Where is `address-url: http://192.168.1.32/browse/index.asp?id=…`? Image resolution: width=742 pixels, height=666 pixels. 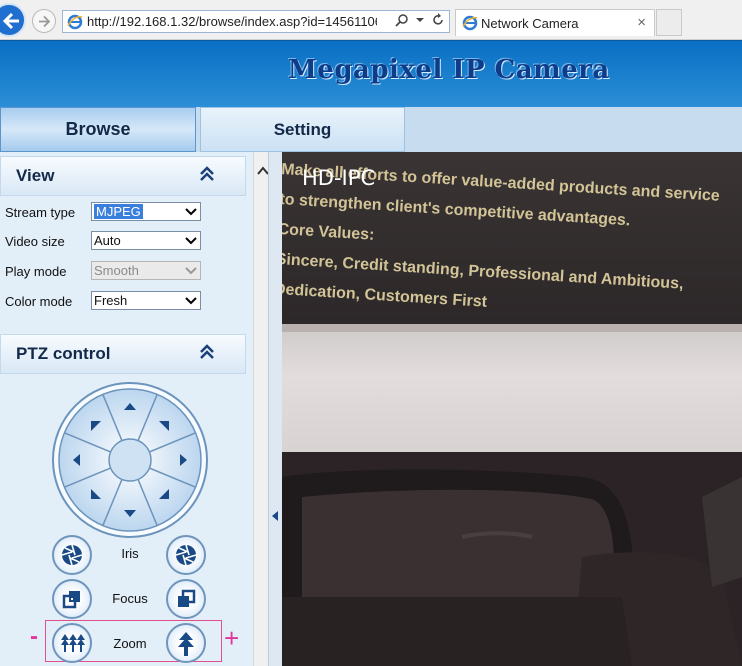
address-url: http://192.168.1.32/browse/index.asp?id=… is located at coordinates (232, 21).